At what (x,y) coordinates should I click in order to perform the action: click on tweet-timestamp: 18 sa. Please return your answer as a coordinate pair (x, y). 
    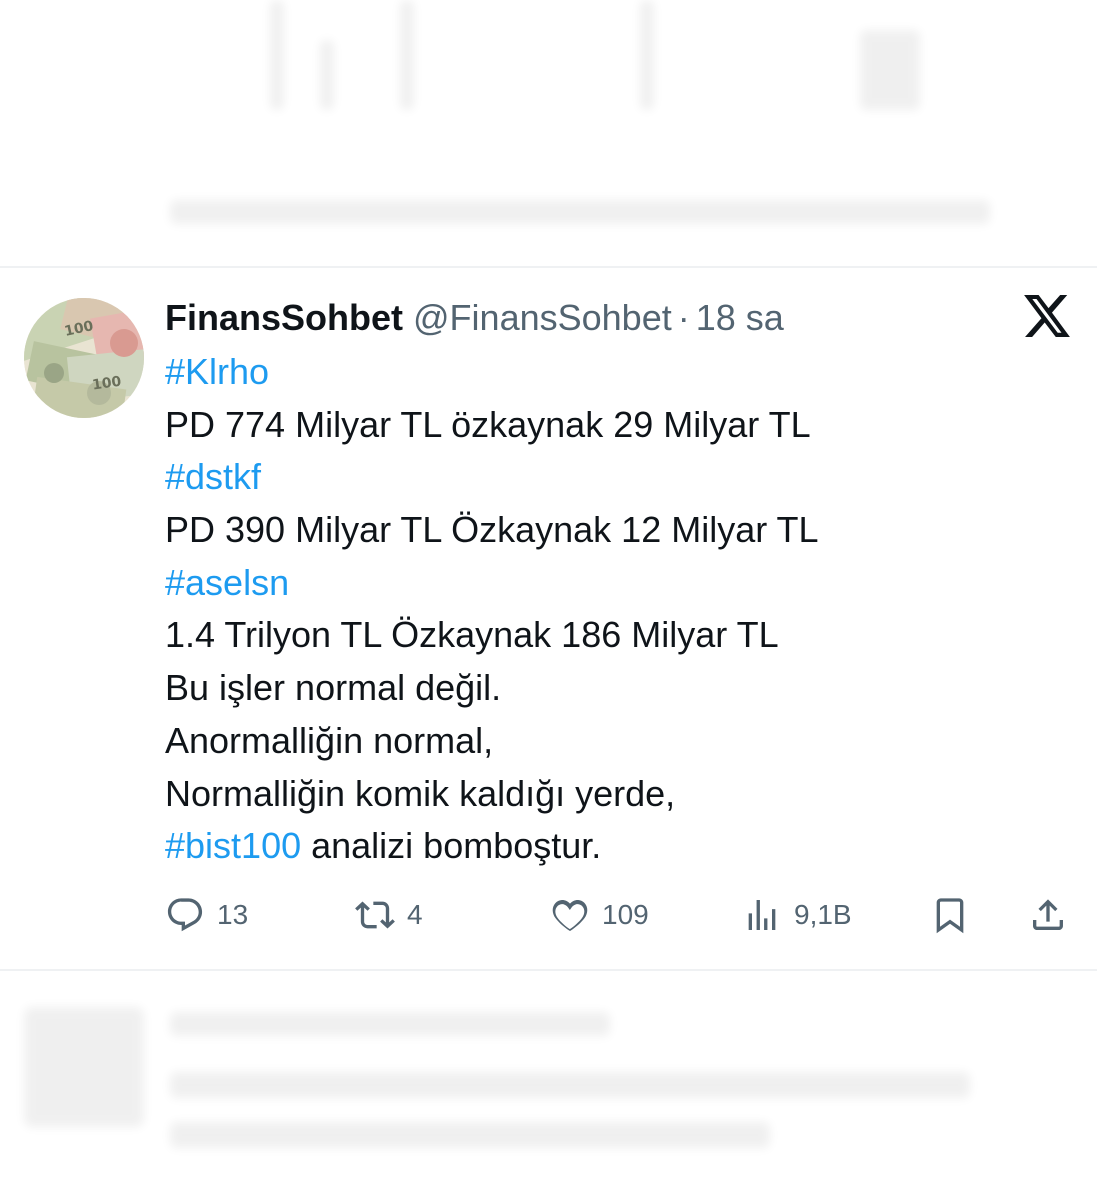
    Looking at the image, I should click on (740, 317).